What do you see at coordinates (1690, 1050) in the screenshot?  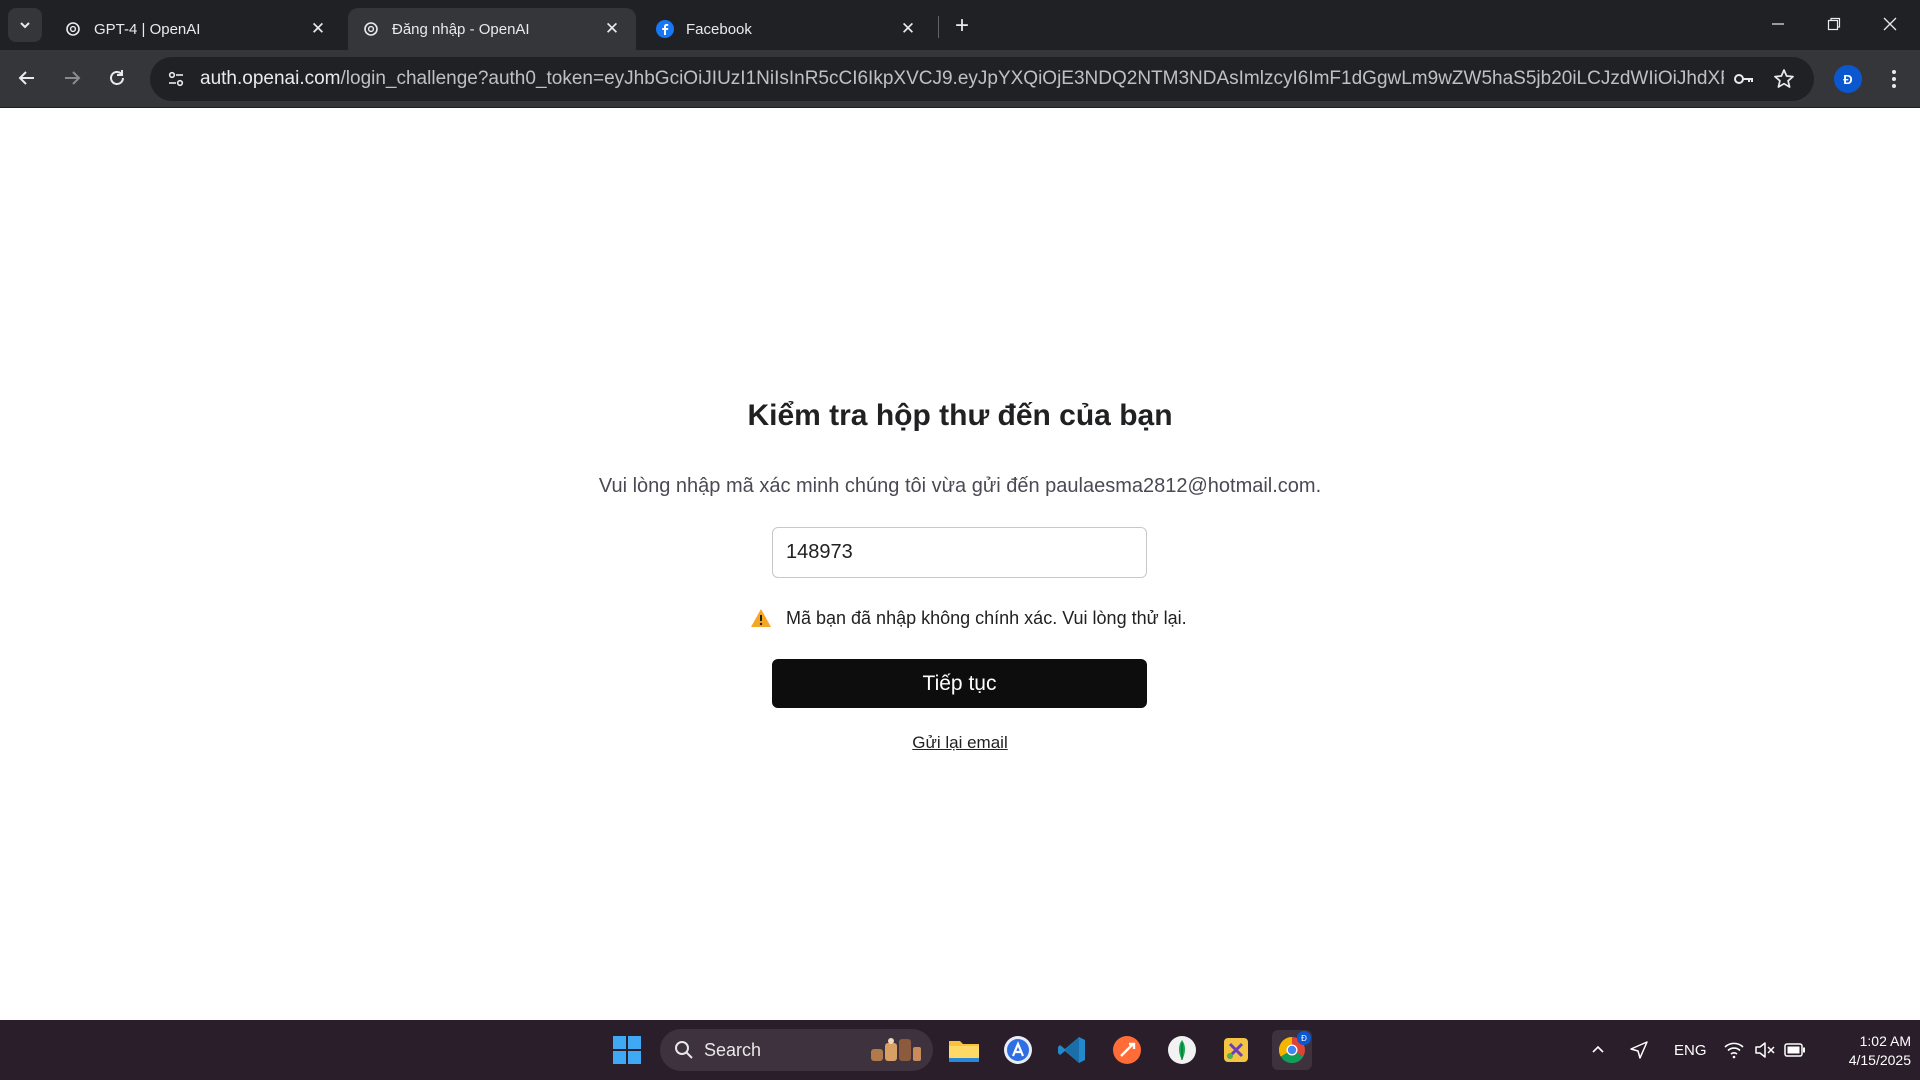 I see `language-indicator: ENG` at bounding box center [1690, 1050].